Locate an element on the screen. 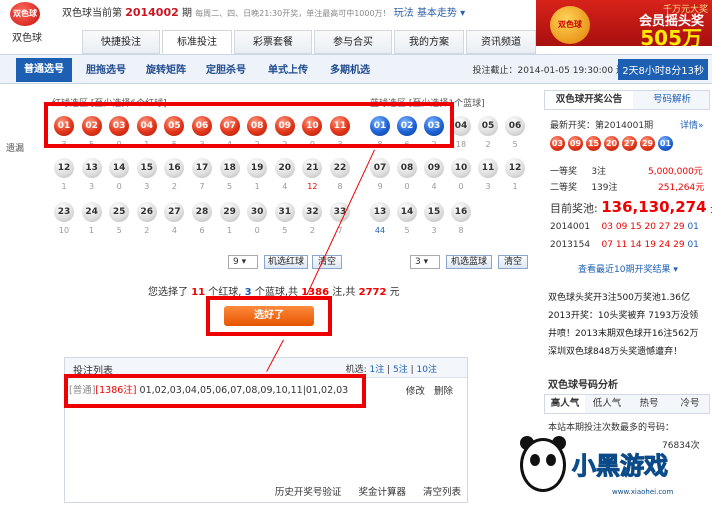 The image size is (712, 507). blue-ball-14: 14 is located at coordinates (407, 212).